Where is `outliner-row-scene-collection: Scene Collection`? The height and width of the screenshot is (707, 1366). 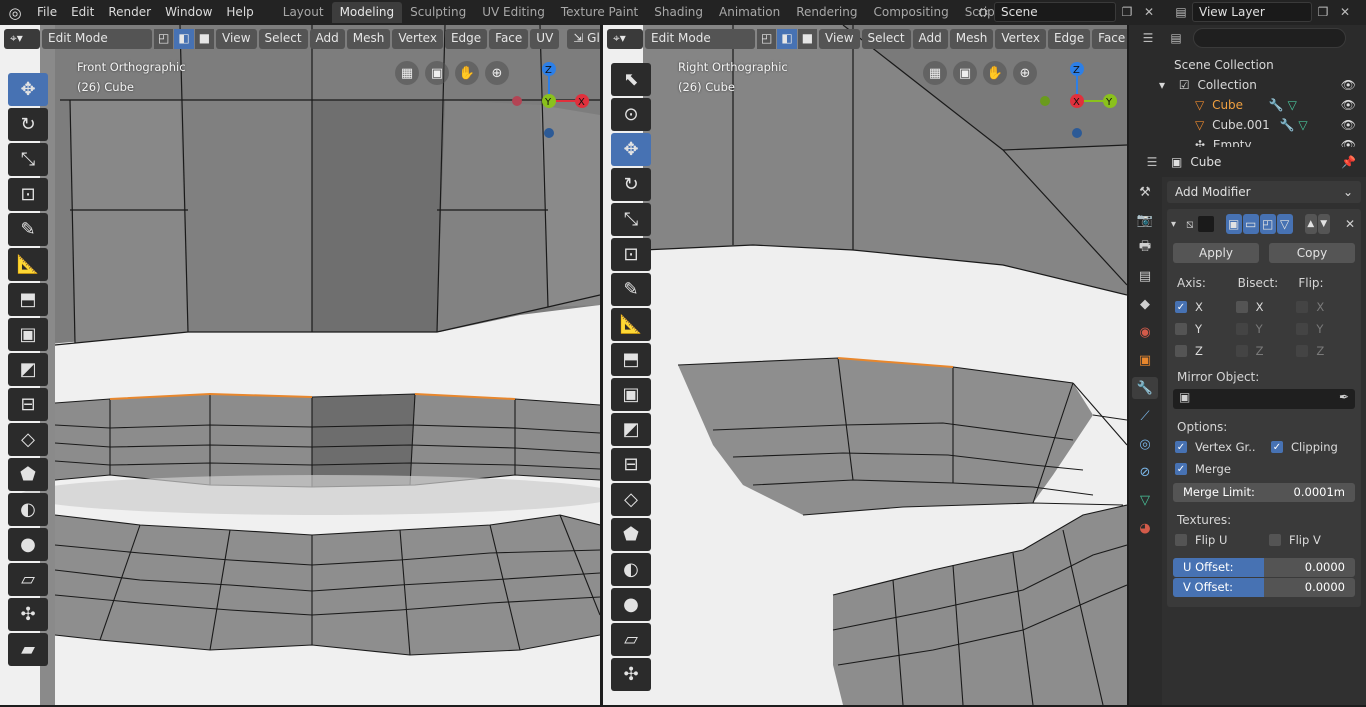 outliner-row-scene-collection: Scene Collection is located at coordinates (1247, 65).